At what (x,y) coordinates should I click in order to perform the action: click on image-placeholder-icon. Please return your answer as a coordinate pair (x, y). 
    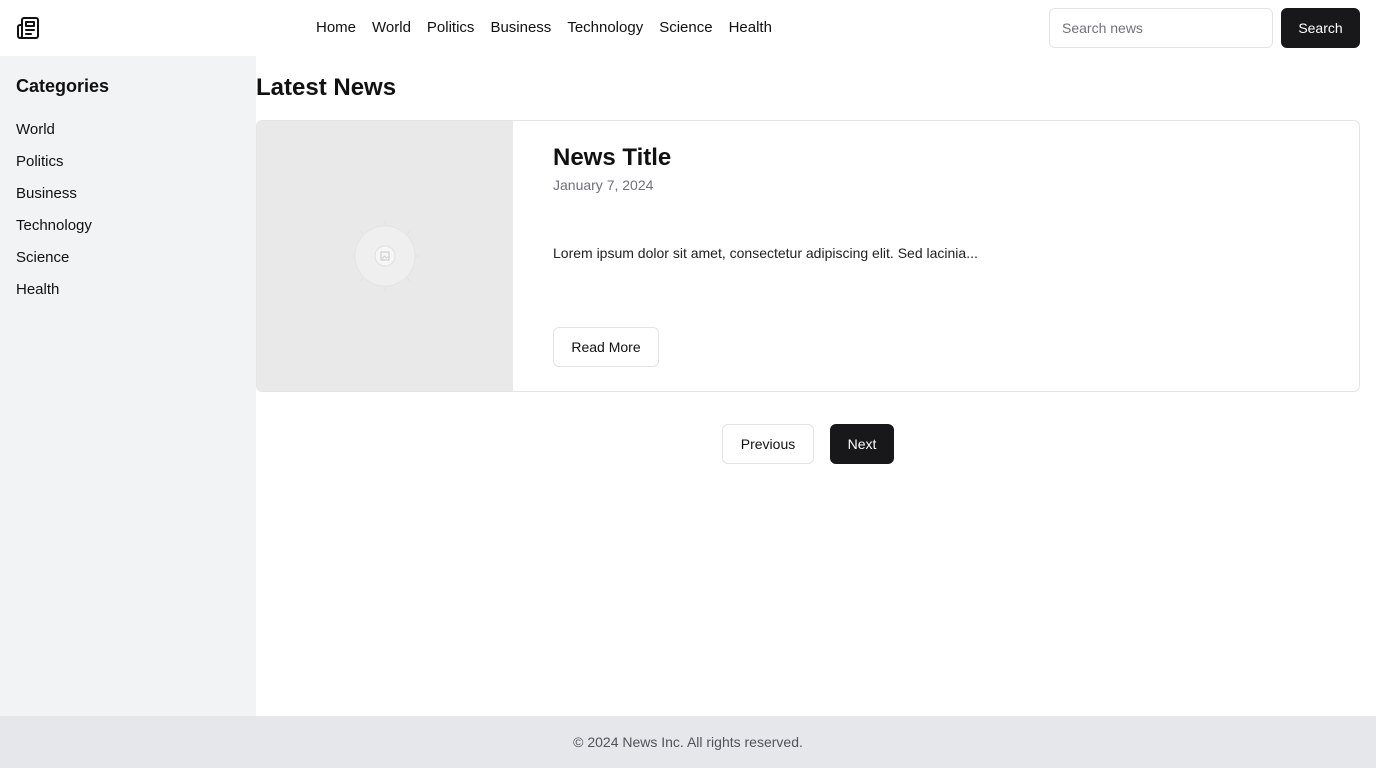
    Looking at the image, I should click on (385, 256).